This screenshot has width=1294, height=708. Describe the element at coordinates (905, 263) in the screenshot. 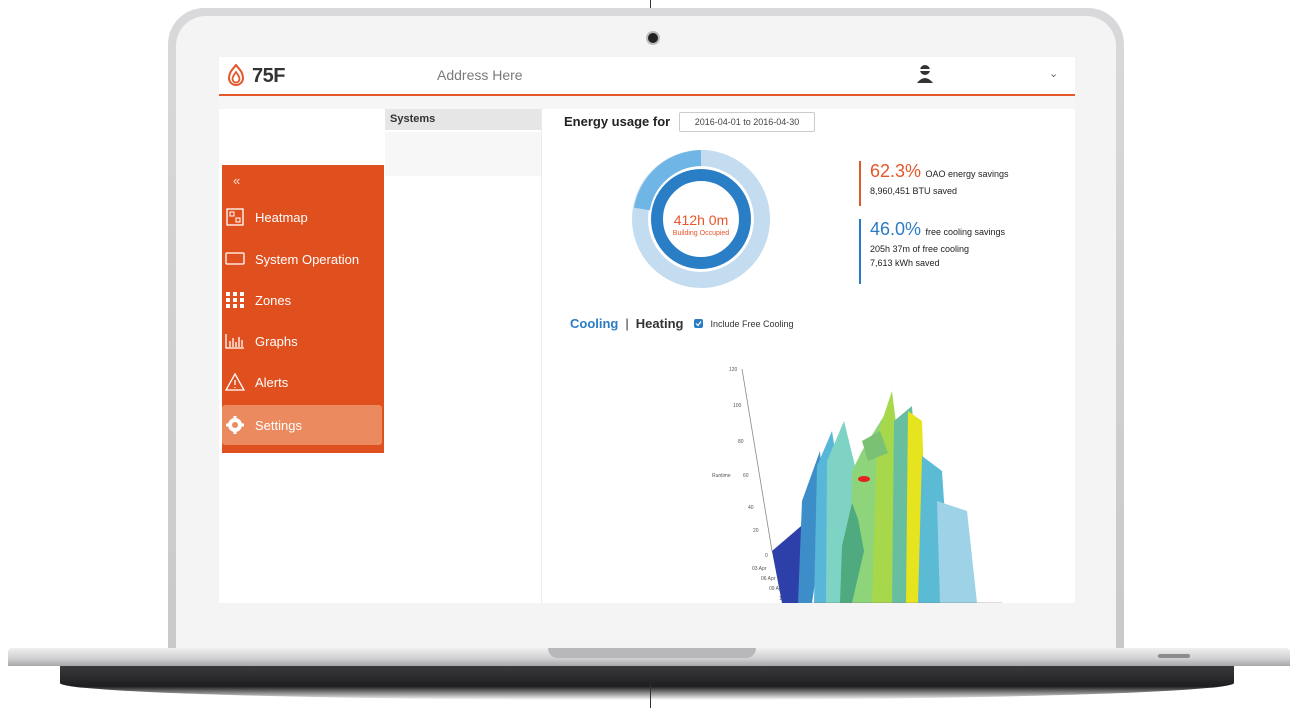

I see `free-cooling-kwh: 7,613 kWh saved` at that location.